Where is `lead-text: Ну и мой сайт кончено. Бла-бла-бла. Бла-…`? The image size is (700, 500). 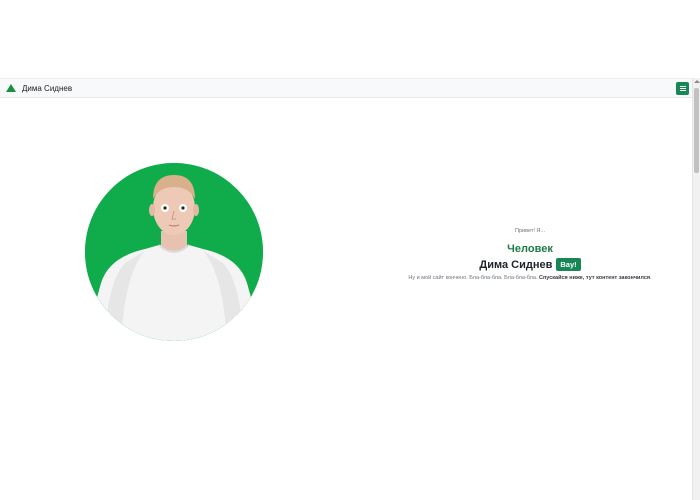
lead-text: Ну и мой сайт кончено. Бла-бла-бла. Бла-… is located at coordinates (473, 278).